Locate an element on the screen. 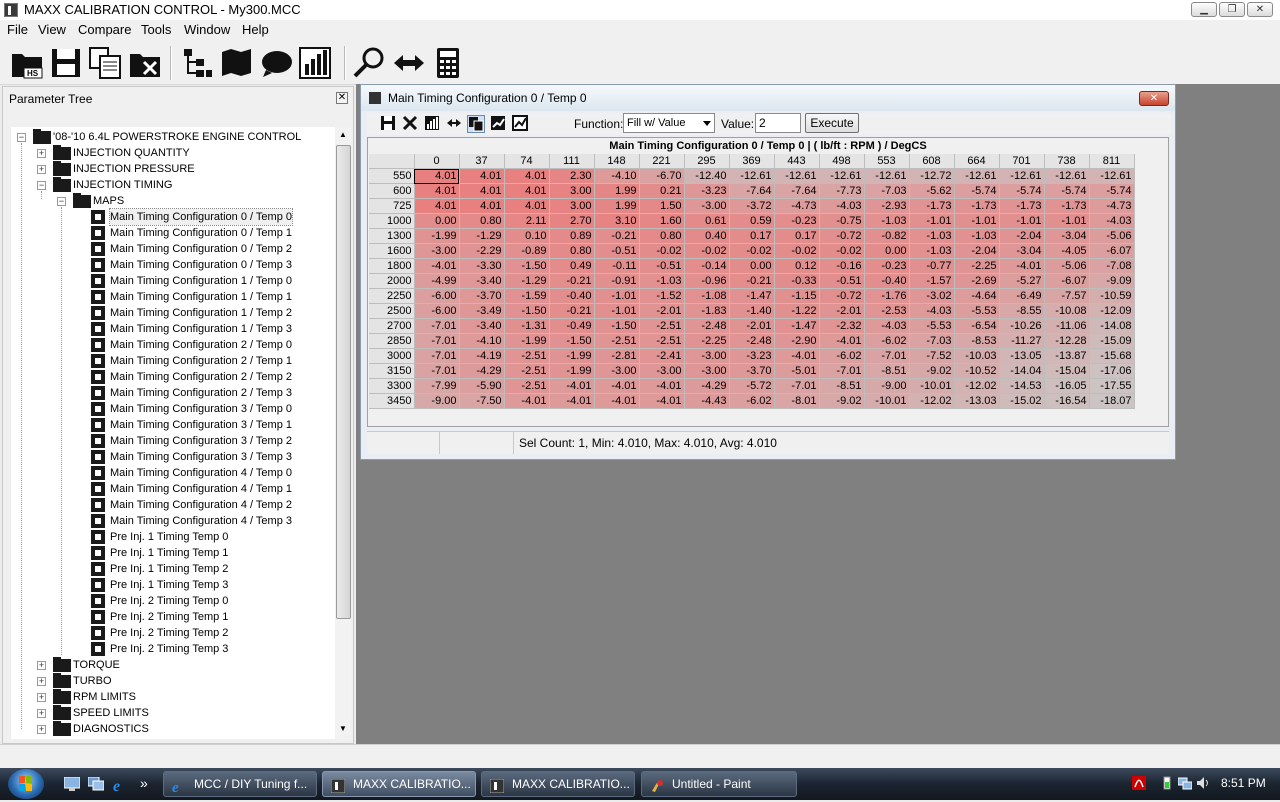  grid-cell: 0.10 is located at coordinates (527, 236).